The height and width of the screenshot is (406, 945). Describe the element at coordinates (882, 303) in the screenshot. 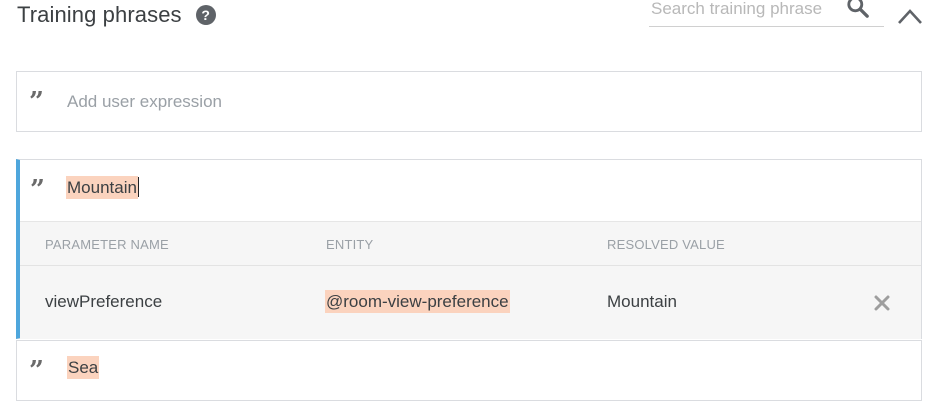

I see `close-icon` at that location.